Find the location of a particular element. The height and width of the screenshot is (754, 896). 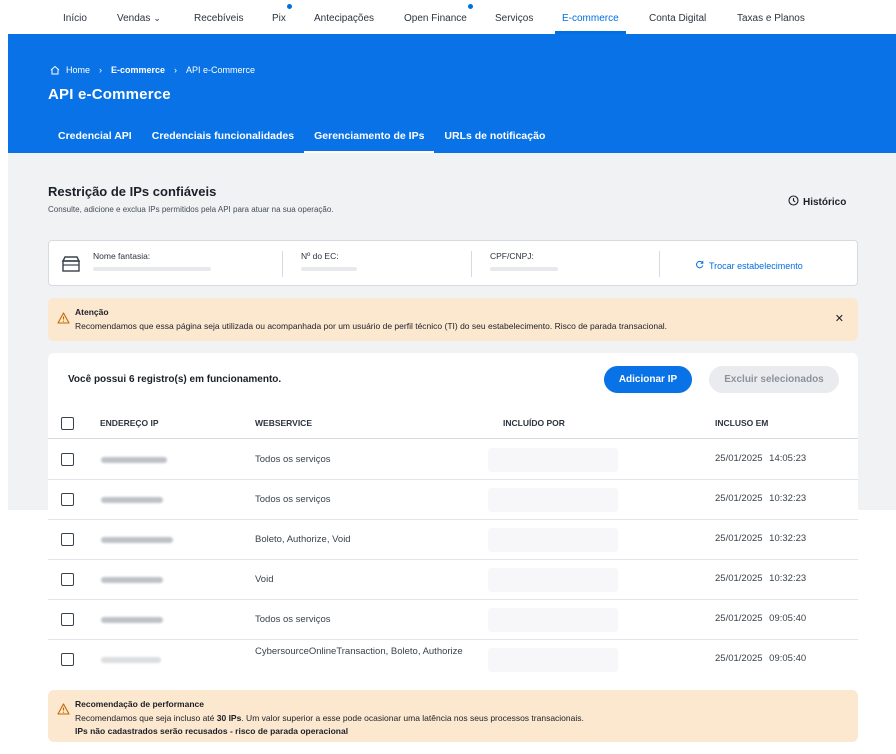

history-button: Histórico is located at coordinates (817, 202).